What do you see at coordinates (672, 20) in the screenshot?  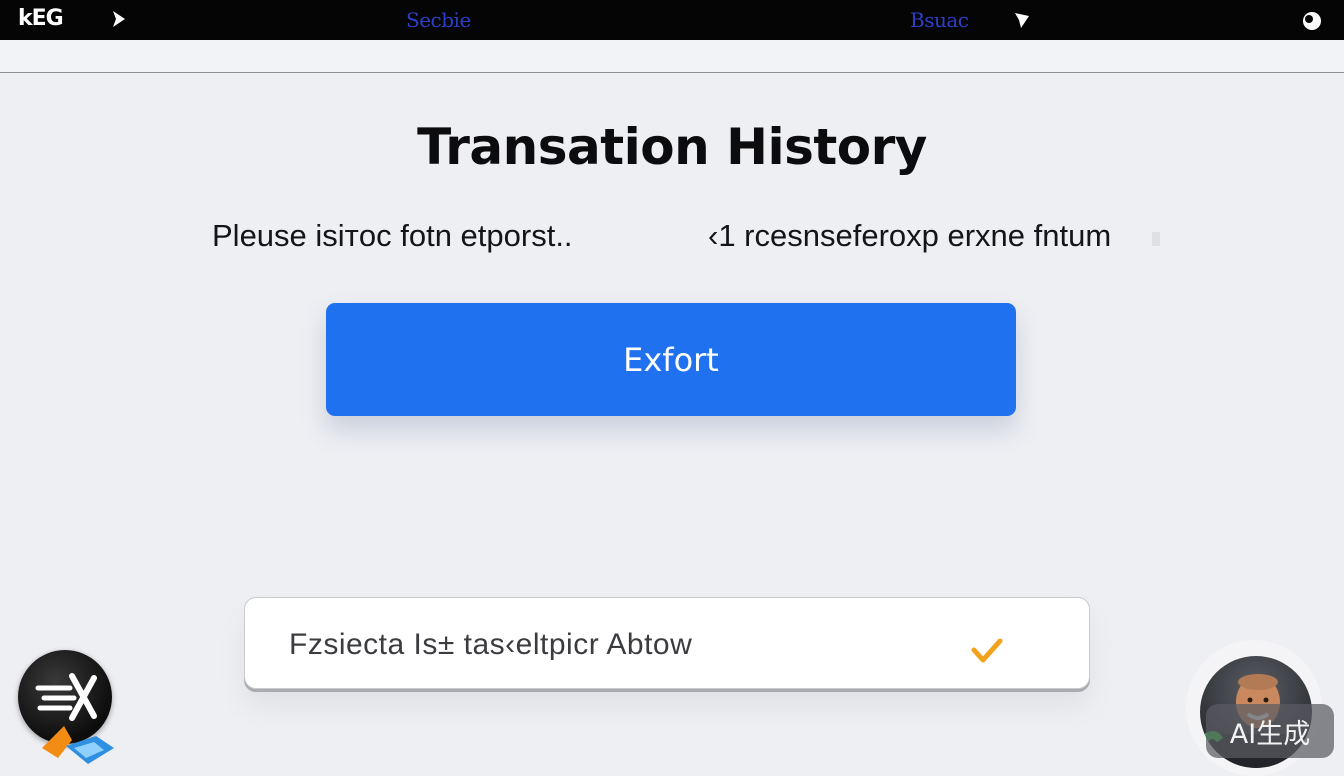 I see `top-navigation-bar: kEG Secbie Bsuac` at bounding box center [672, 20].